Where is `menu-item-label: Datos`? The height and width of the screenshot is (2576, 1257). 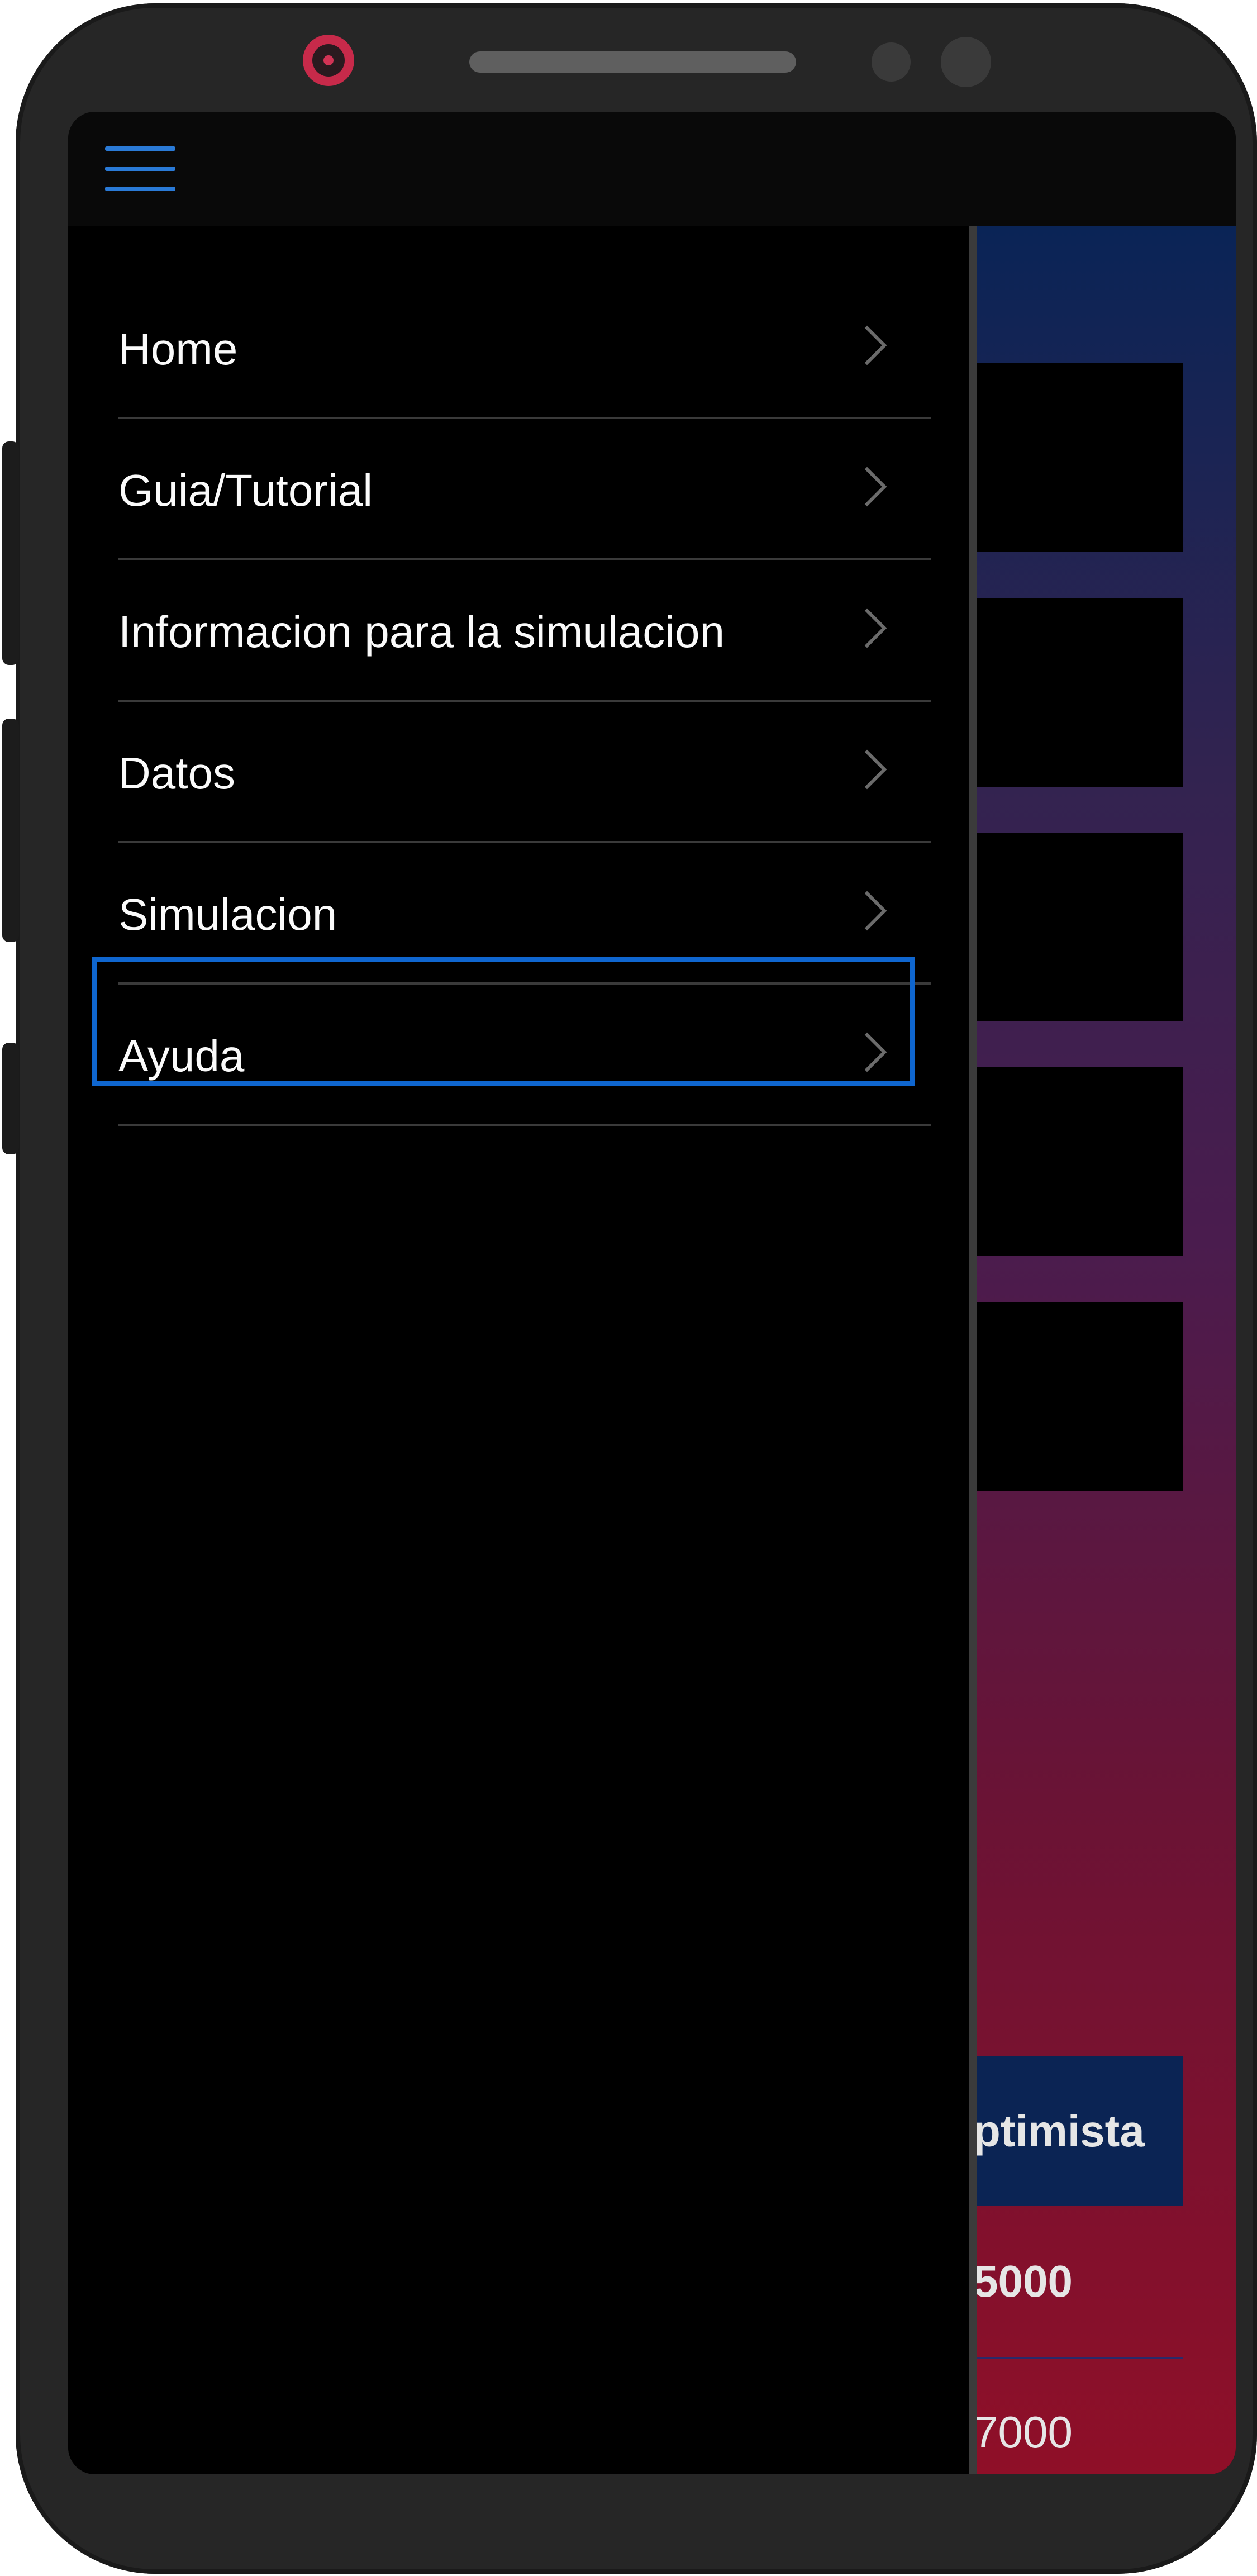 menu-item-label: Datos is located at coordinates (176, 773).